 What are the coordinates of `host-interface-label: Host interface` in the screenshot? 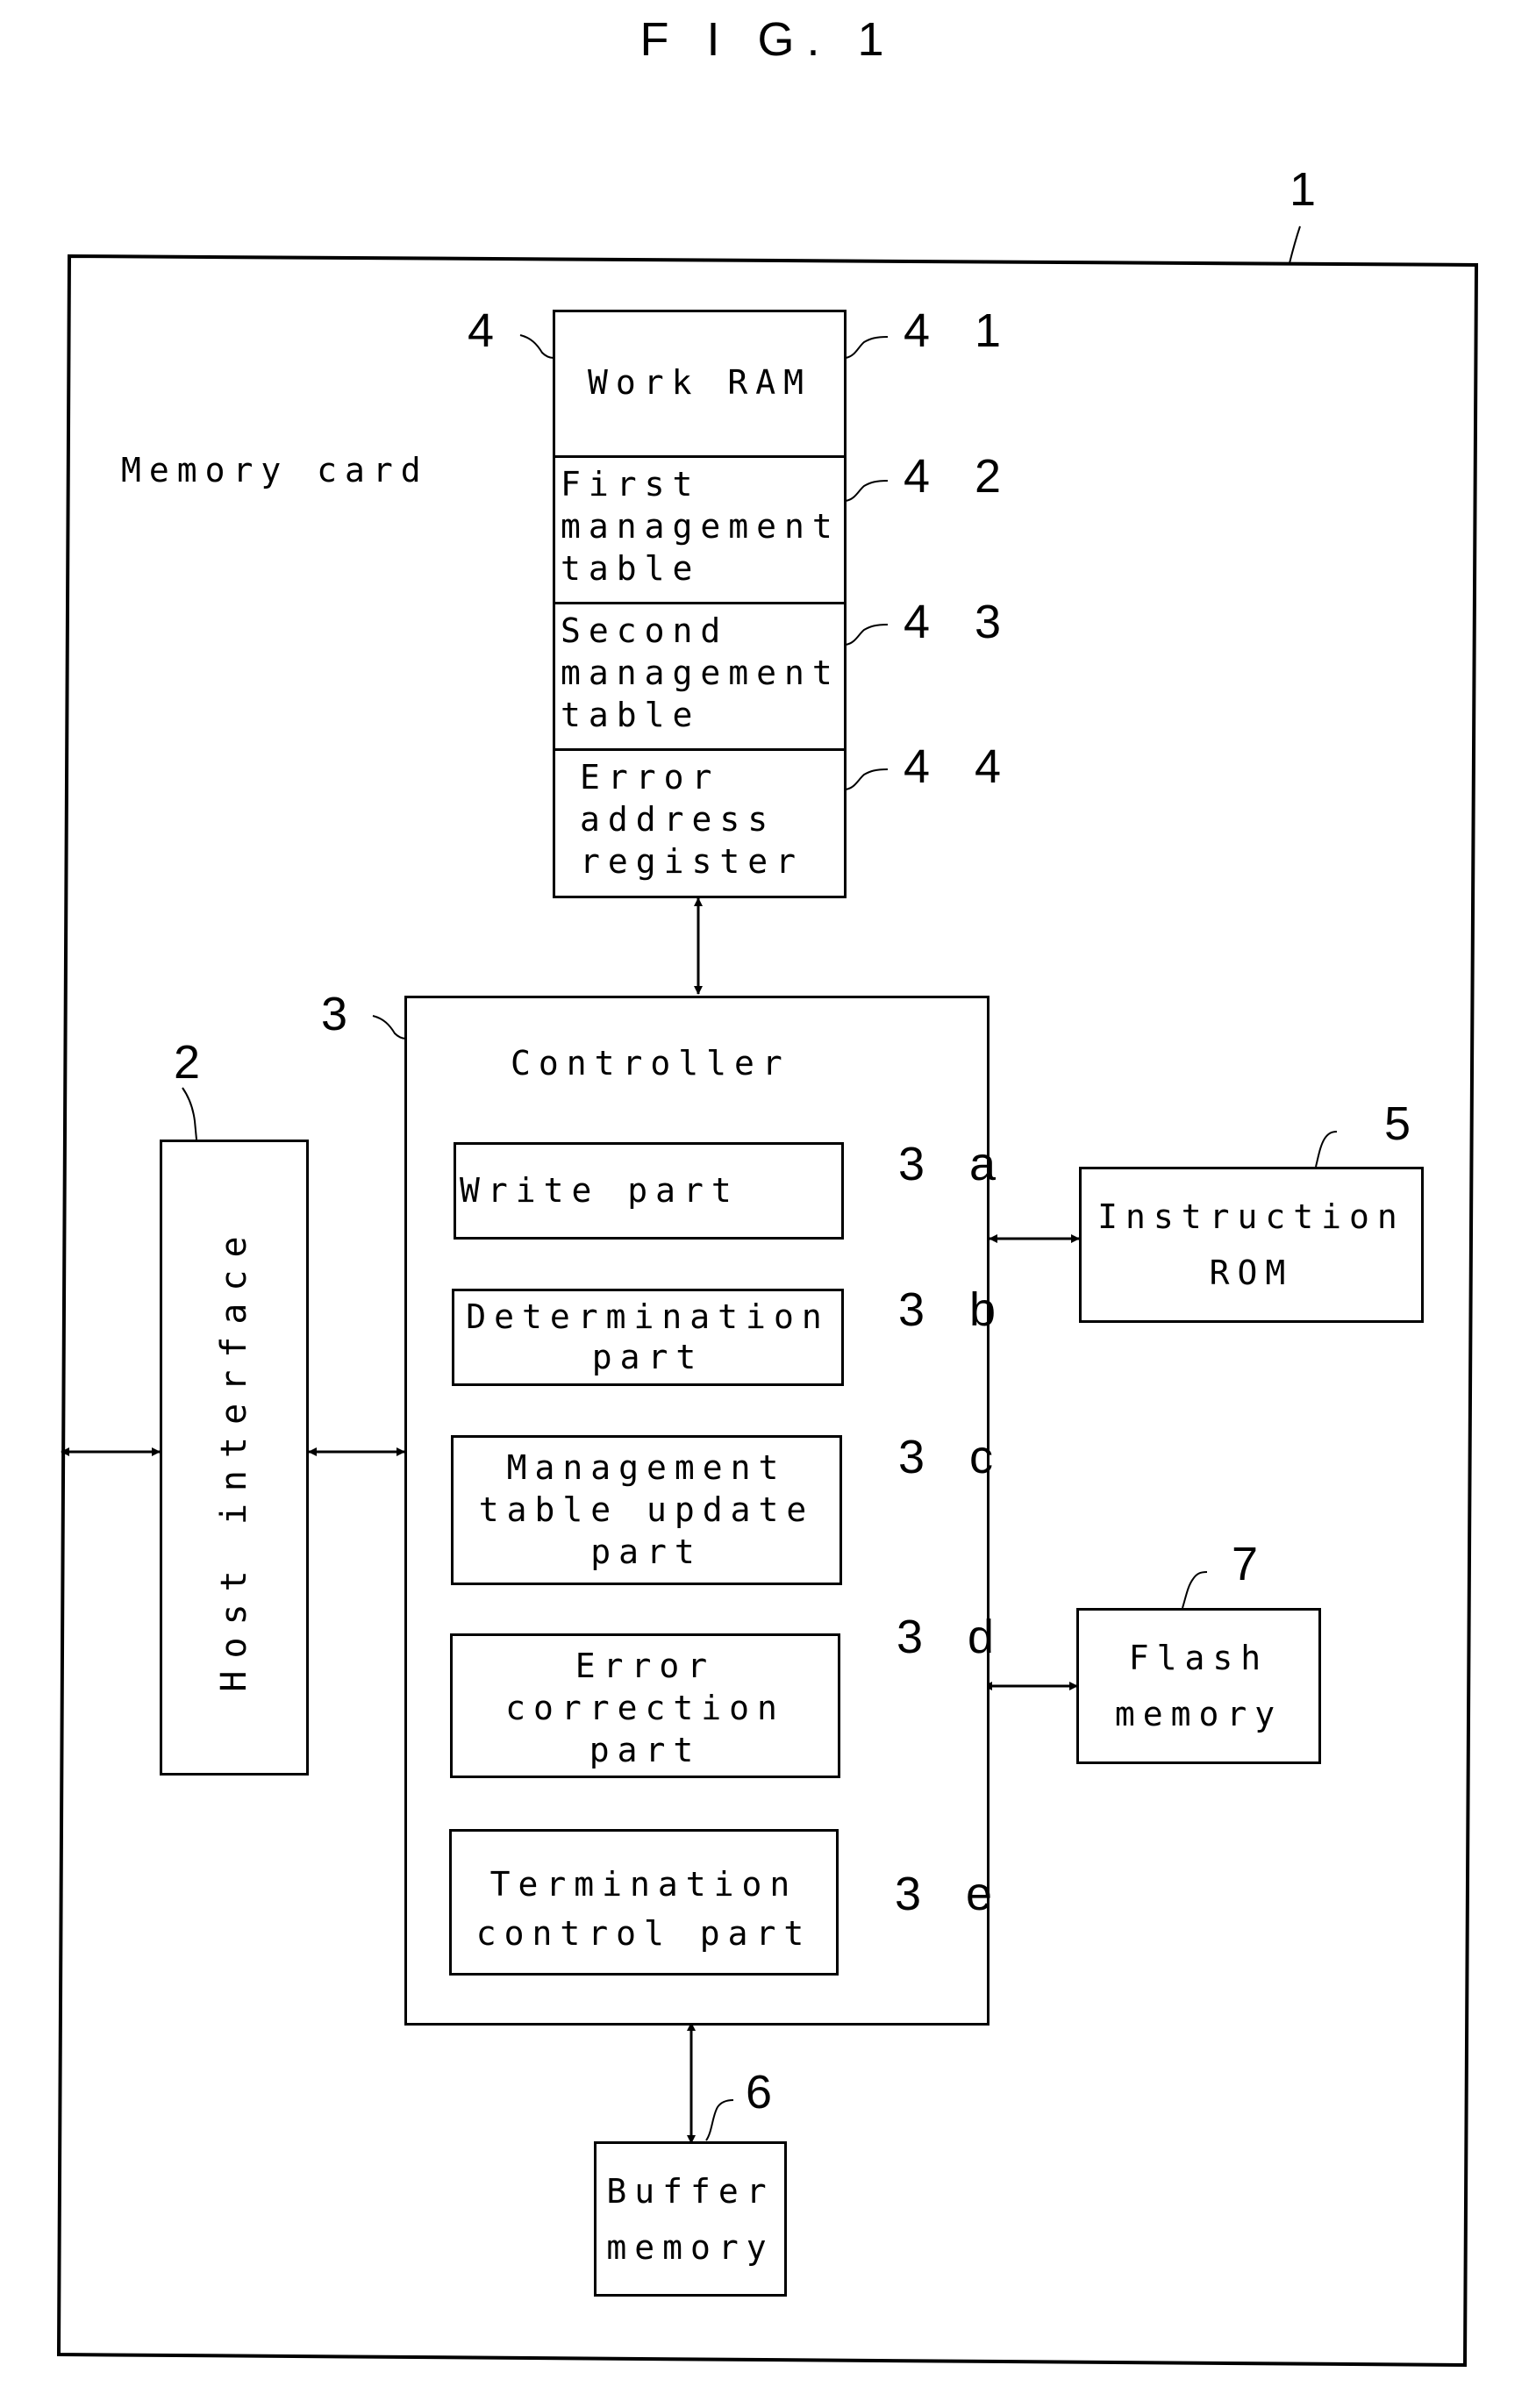 It's located at (234, 1457).